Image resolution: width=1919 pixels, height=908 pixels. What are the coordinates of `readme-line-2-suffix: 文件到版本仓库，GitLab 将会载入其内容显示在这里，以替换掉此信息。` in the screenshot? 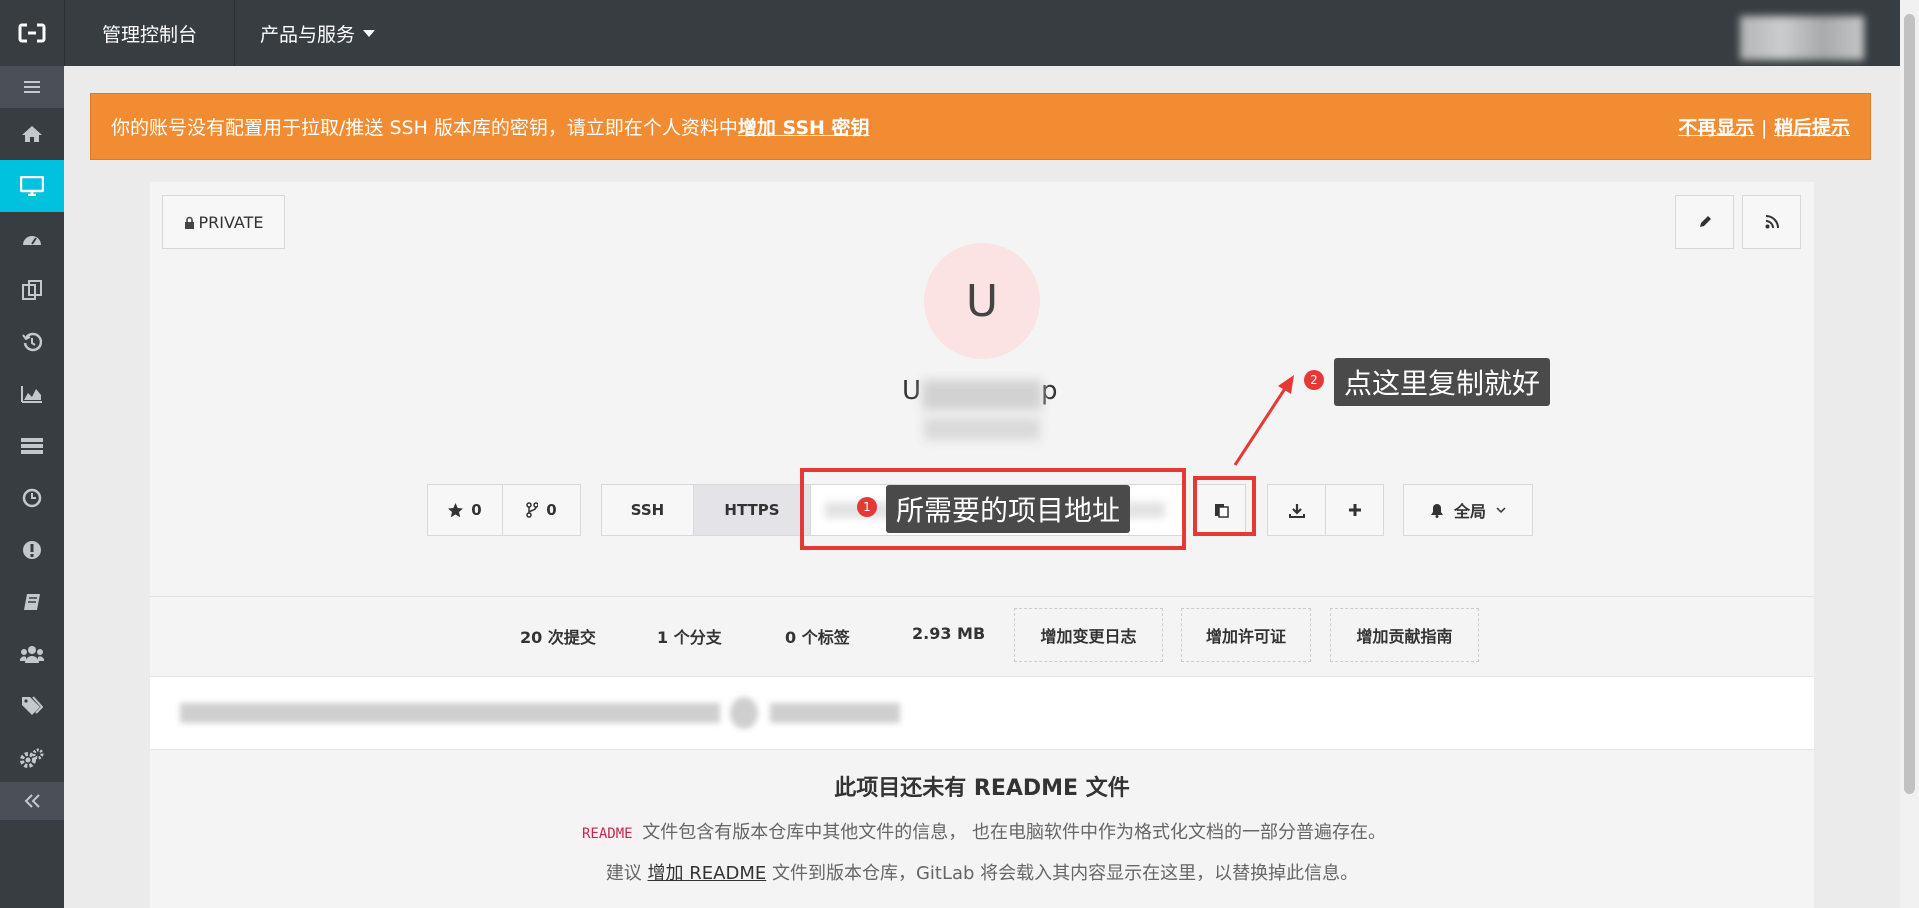 It's located at (1065, 873).